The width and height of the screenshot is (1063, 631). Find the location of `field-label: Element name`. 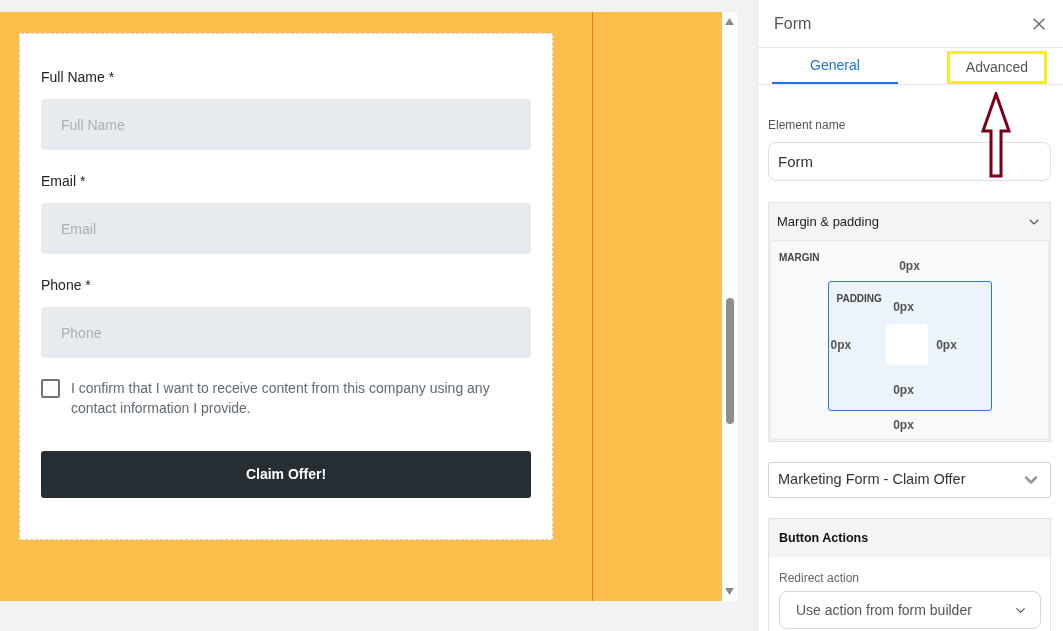

field-label: Element name is located at coordinates (807, 125).